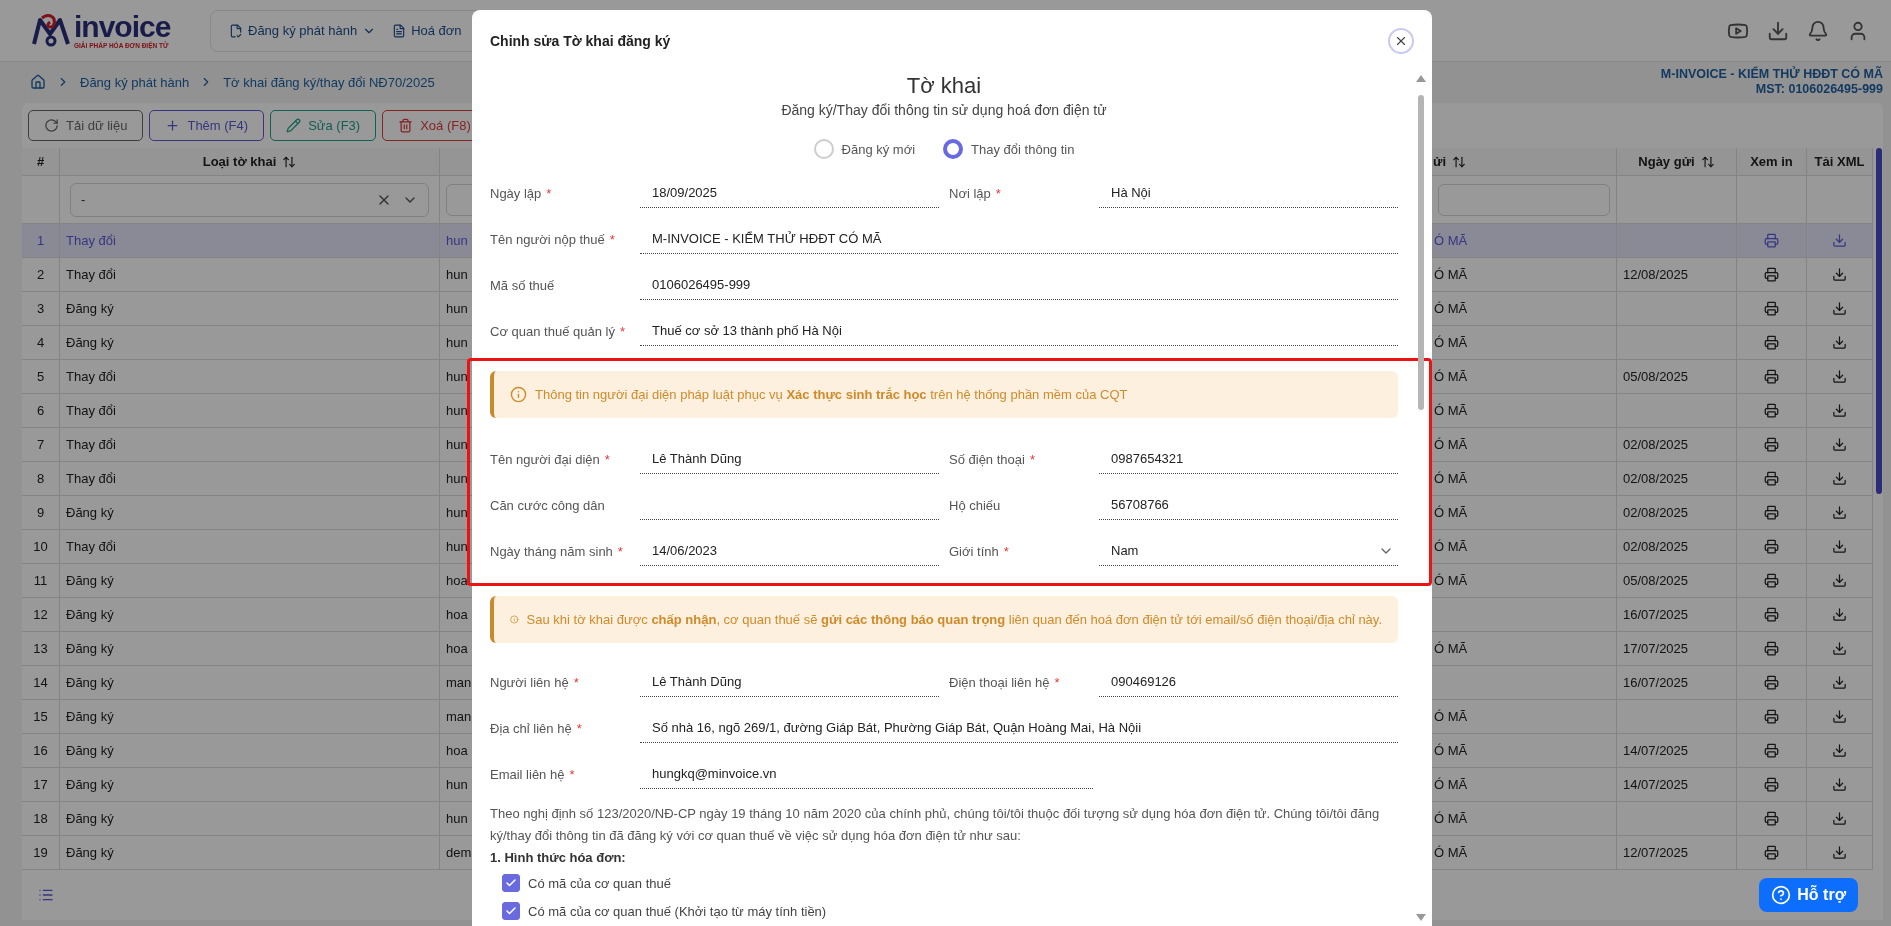 The image size is (1891, 926). What do you see at coordinates (40, 240) in the screenshot?
I see `table-cell: 1` at bounding box center [40, 240].